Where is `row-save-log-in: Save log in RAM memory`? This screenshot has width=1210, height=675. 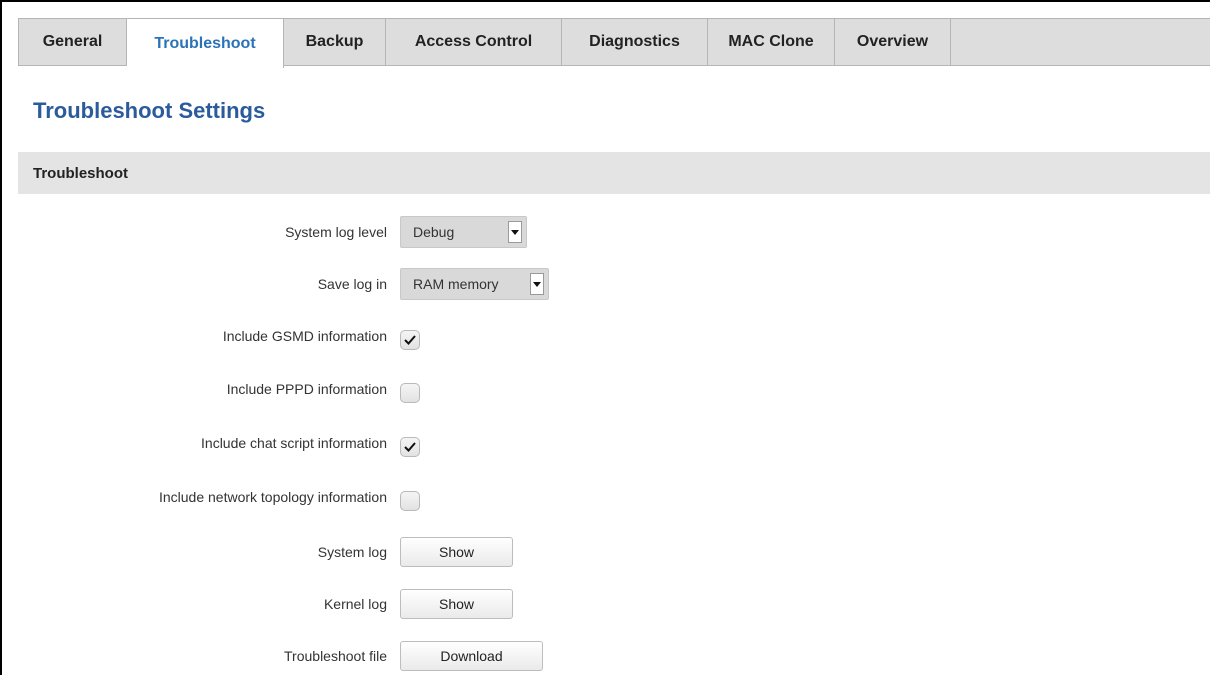
row-save-log-in: Save log in RAM memory is located at coordinates (274, 284).